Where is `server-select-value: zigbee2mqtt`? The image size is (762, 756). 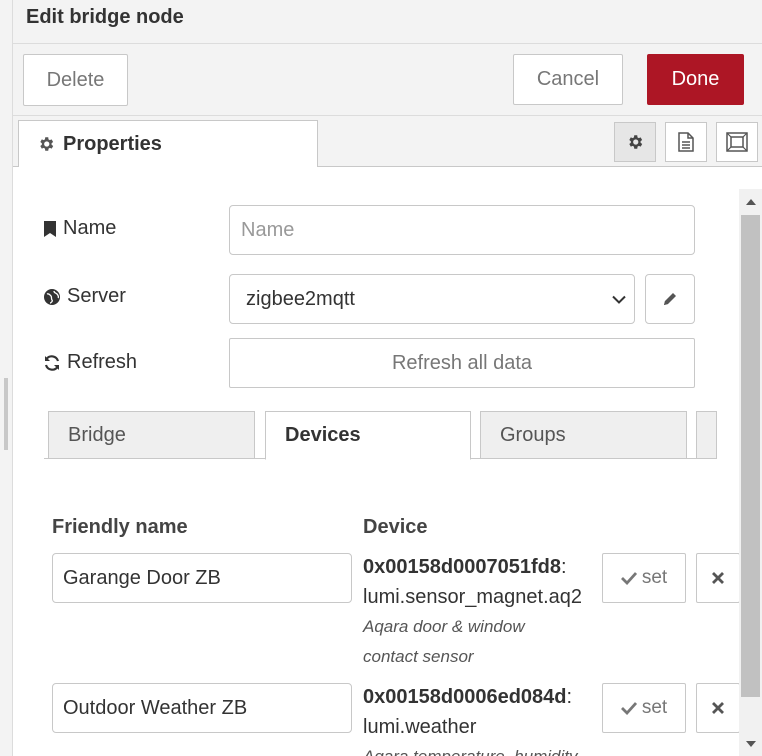 server-select-value: zigbee2mqtt is located at coordinates (300, 298).